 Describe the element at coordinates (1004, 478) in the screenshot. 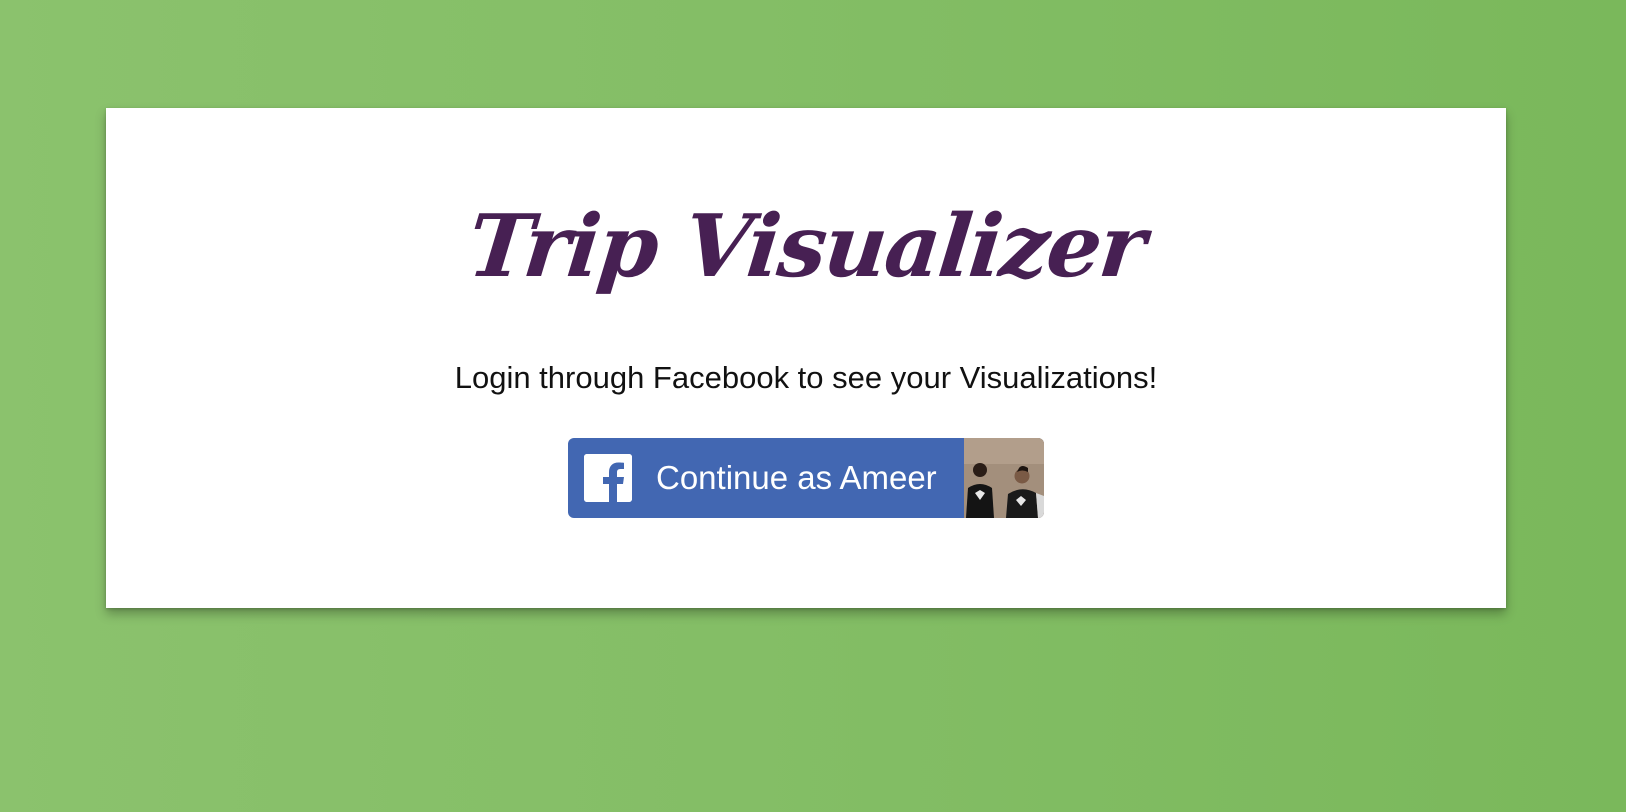

I see `profile-photo-avatar` at that location.